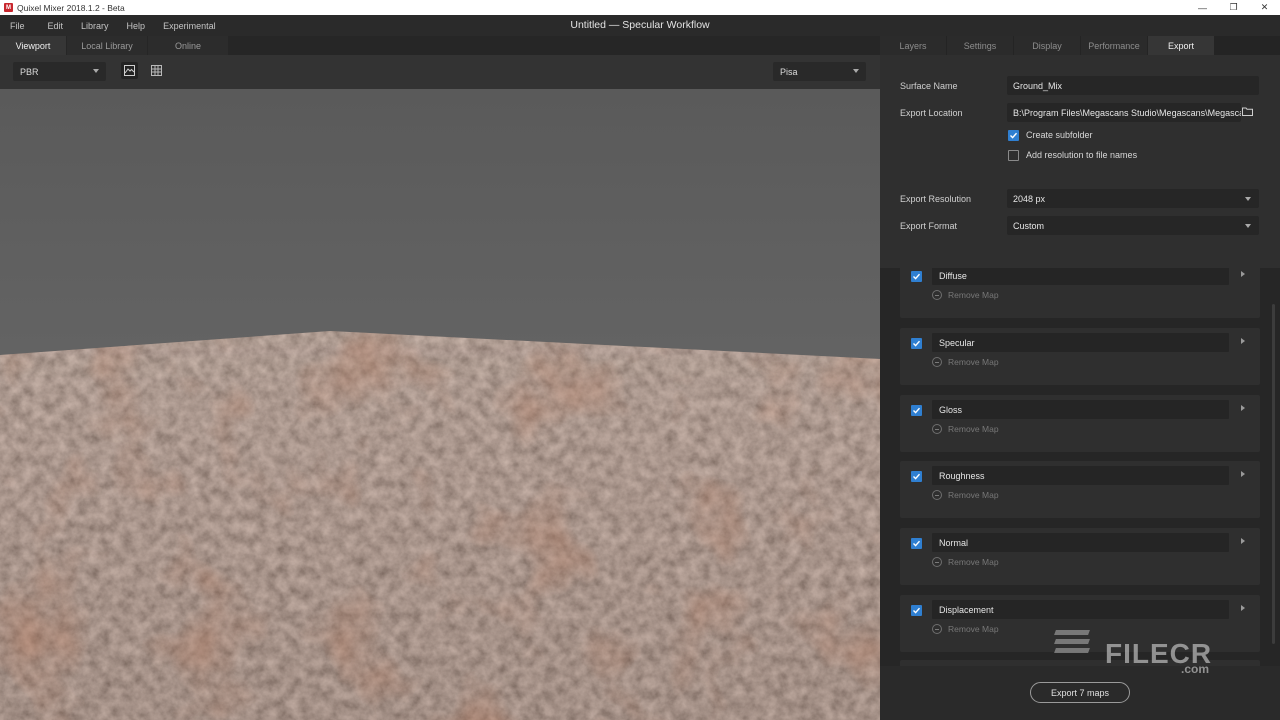 This screenshot has height=720, width=1280. What do you see at coordinates (1080, 542) in the screenshot?
I see `map-name-normal: Normal` at bounding box center [1080, 542].